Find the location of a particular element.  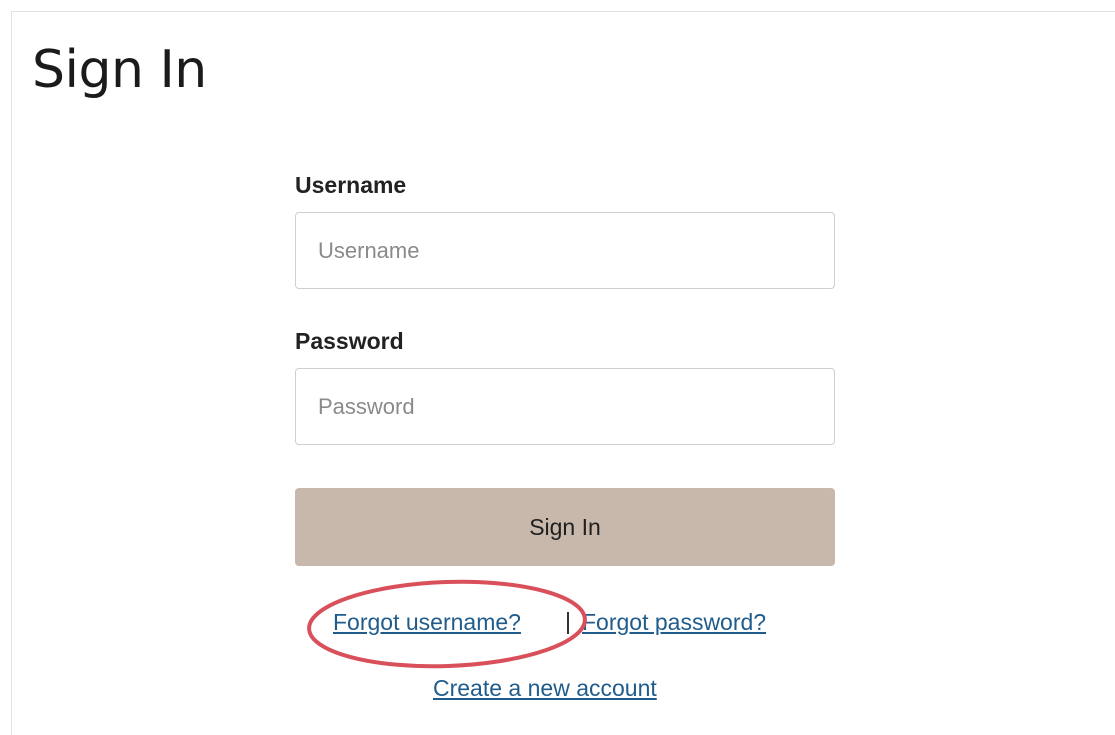

username-label: Username is located at coordinates (351, 185).